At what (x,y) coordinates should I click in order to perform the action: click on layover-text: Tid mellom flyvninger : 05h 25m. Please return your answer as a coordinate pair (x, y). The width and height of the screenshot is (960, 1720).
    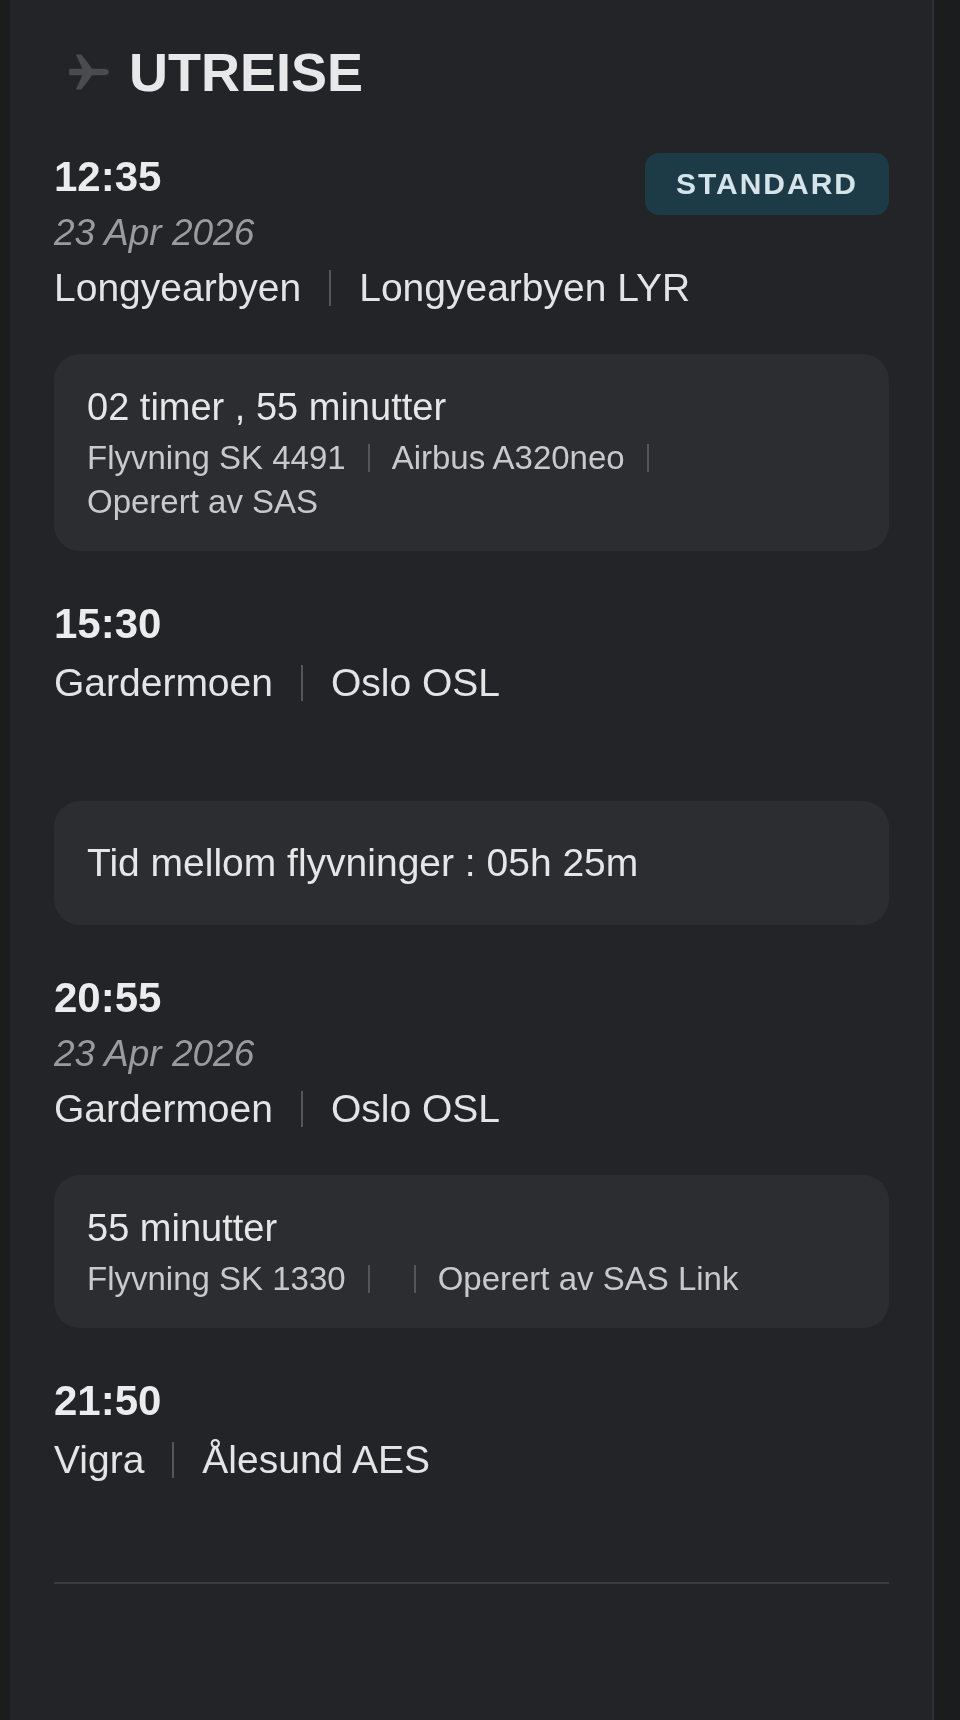
    Looking at the image, I should click on (363, 862).